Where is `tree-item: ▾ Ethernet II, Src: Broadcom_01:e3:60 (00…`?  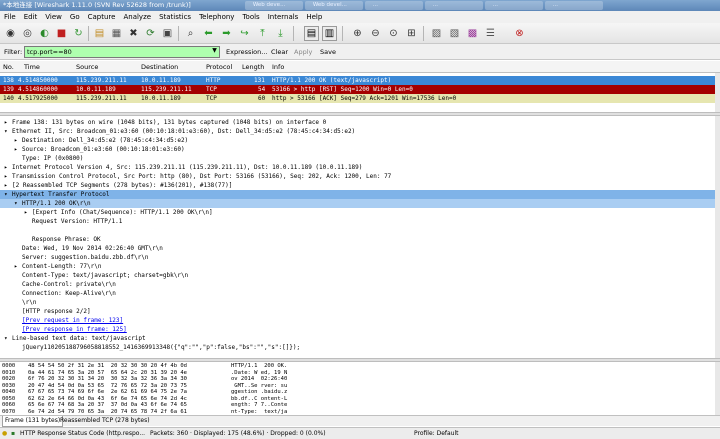
tree-item: ▾ Ethernet II, Src: Broadcom_01:e3:60 (00… is located at coordinates (357, 131).